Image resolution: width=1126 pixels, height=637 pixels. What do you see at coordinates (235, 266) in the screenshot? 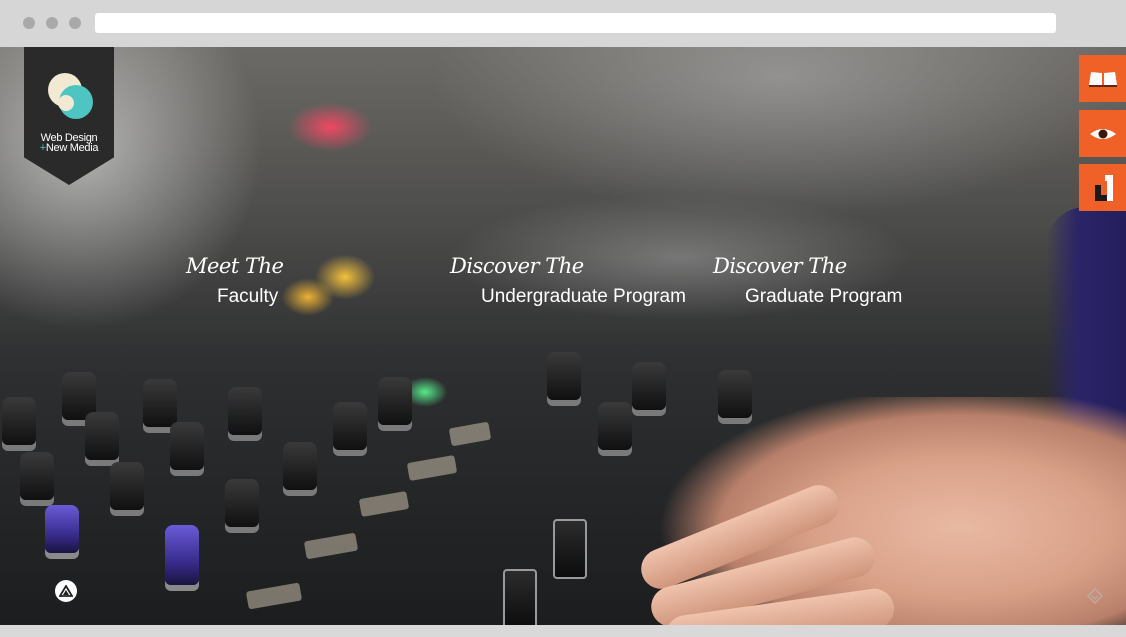
I see `nav-link-prefix: Meet The` at bounding box center [235, 266].